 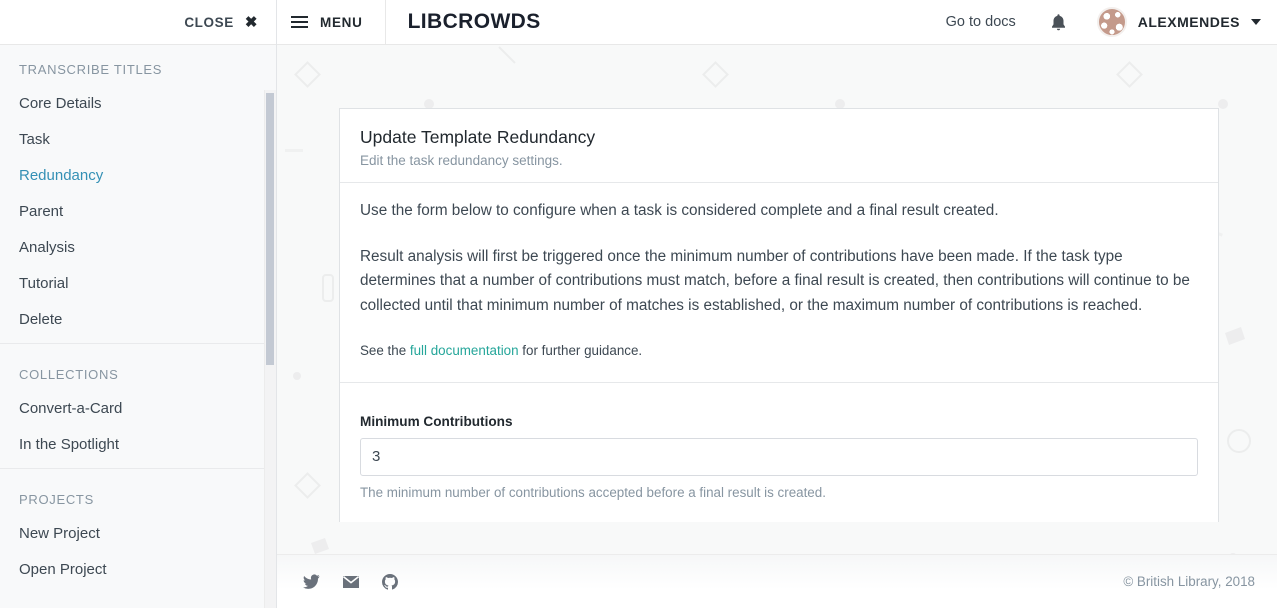 I want to click on page-title: Update Template Redundancy, so click(x=478, y=137).